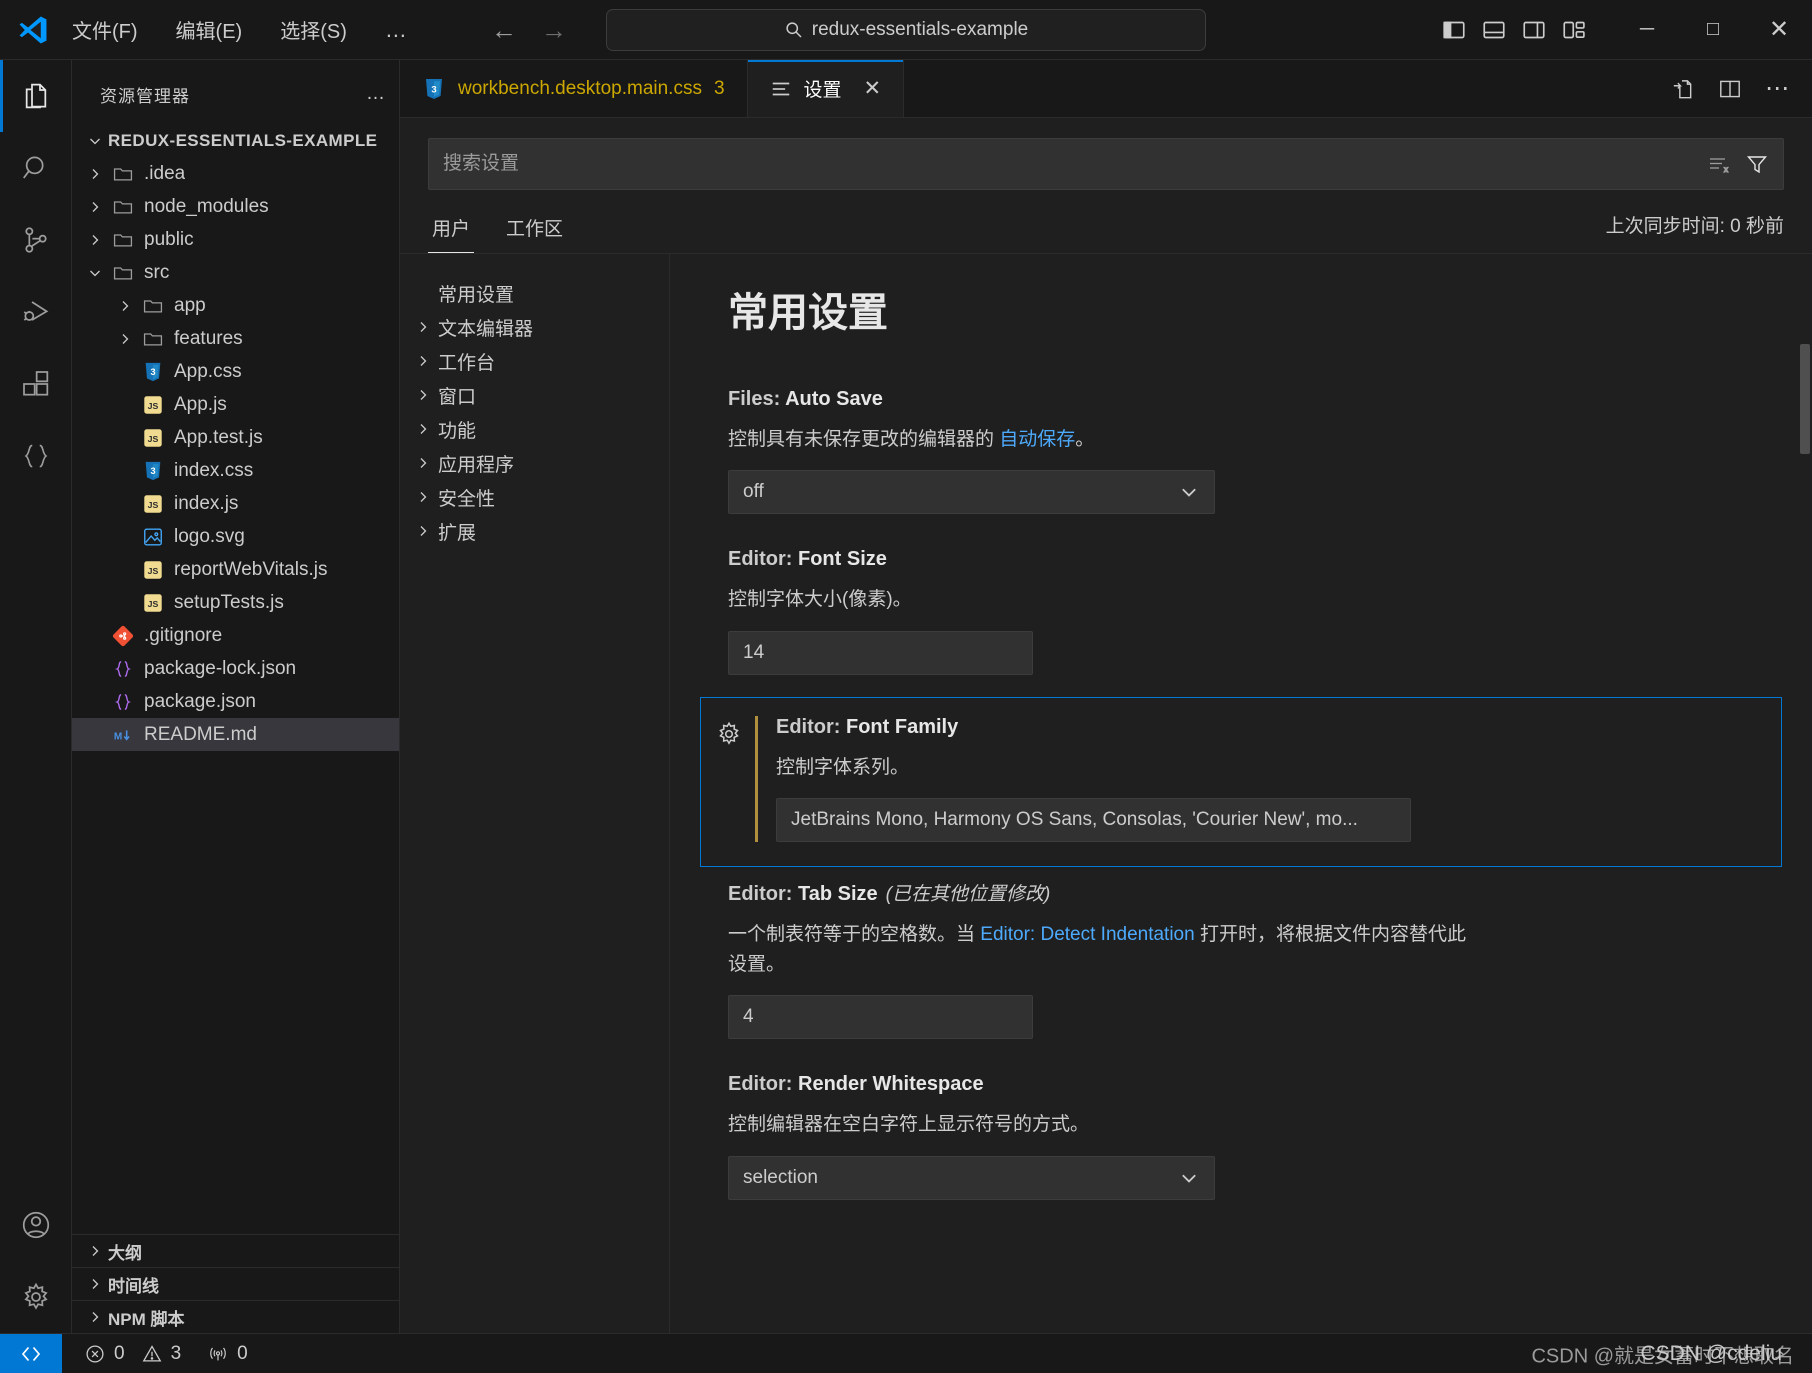 The image size is (1812, 1373). Describe the element at coordinates (235, 305) in the screenshot. I see `tree-item-app: app` at that location.